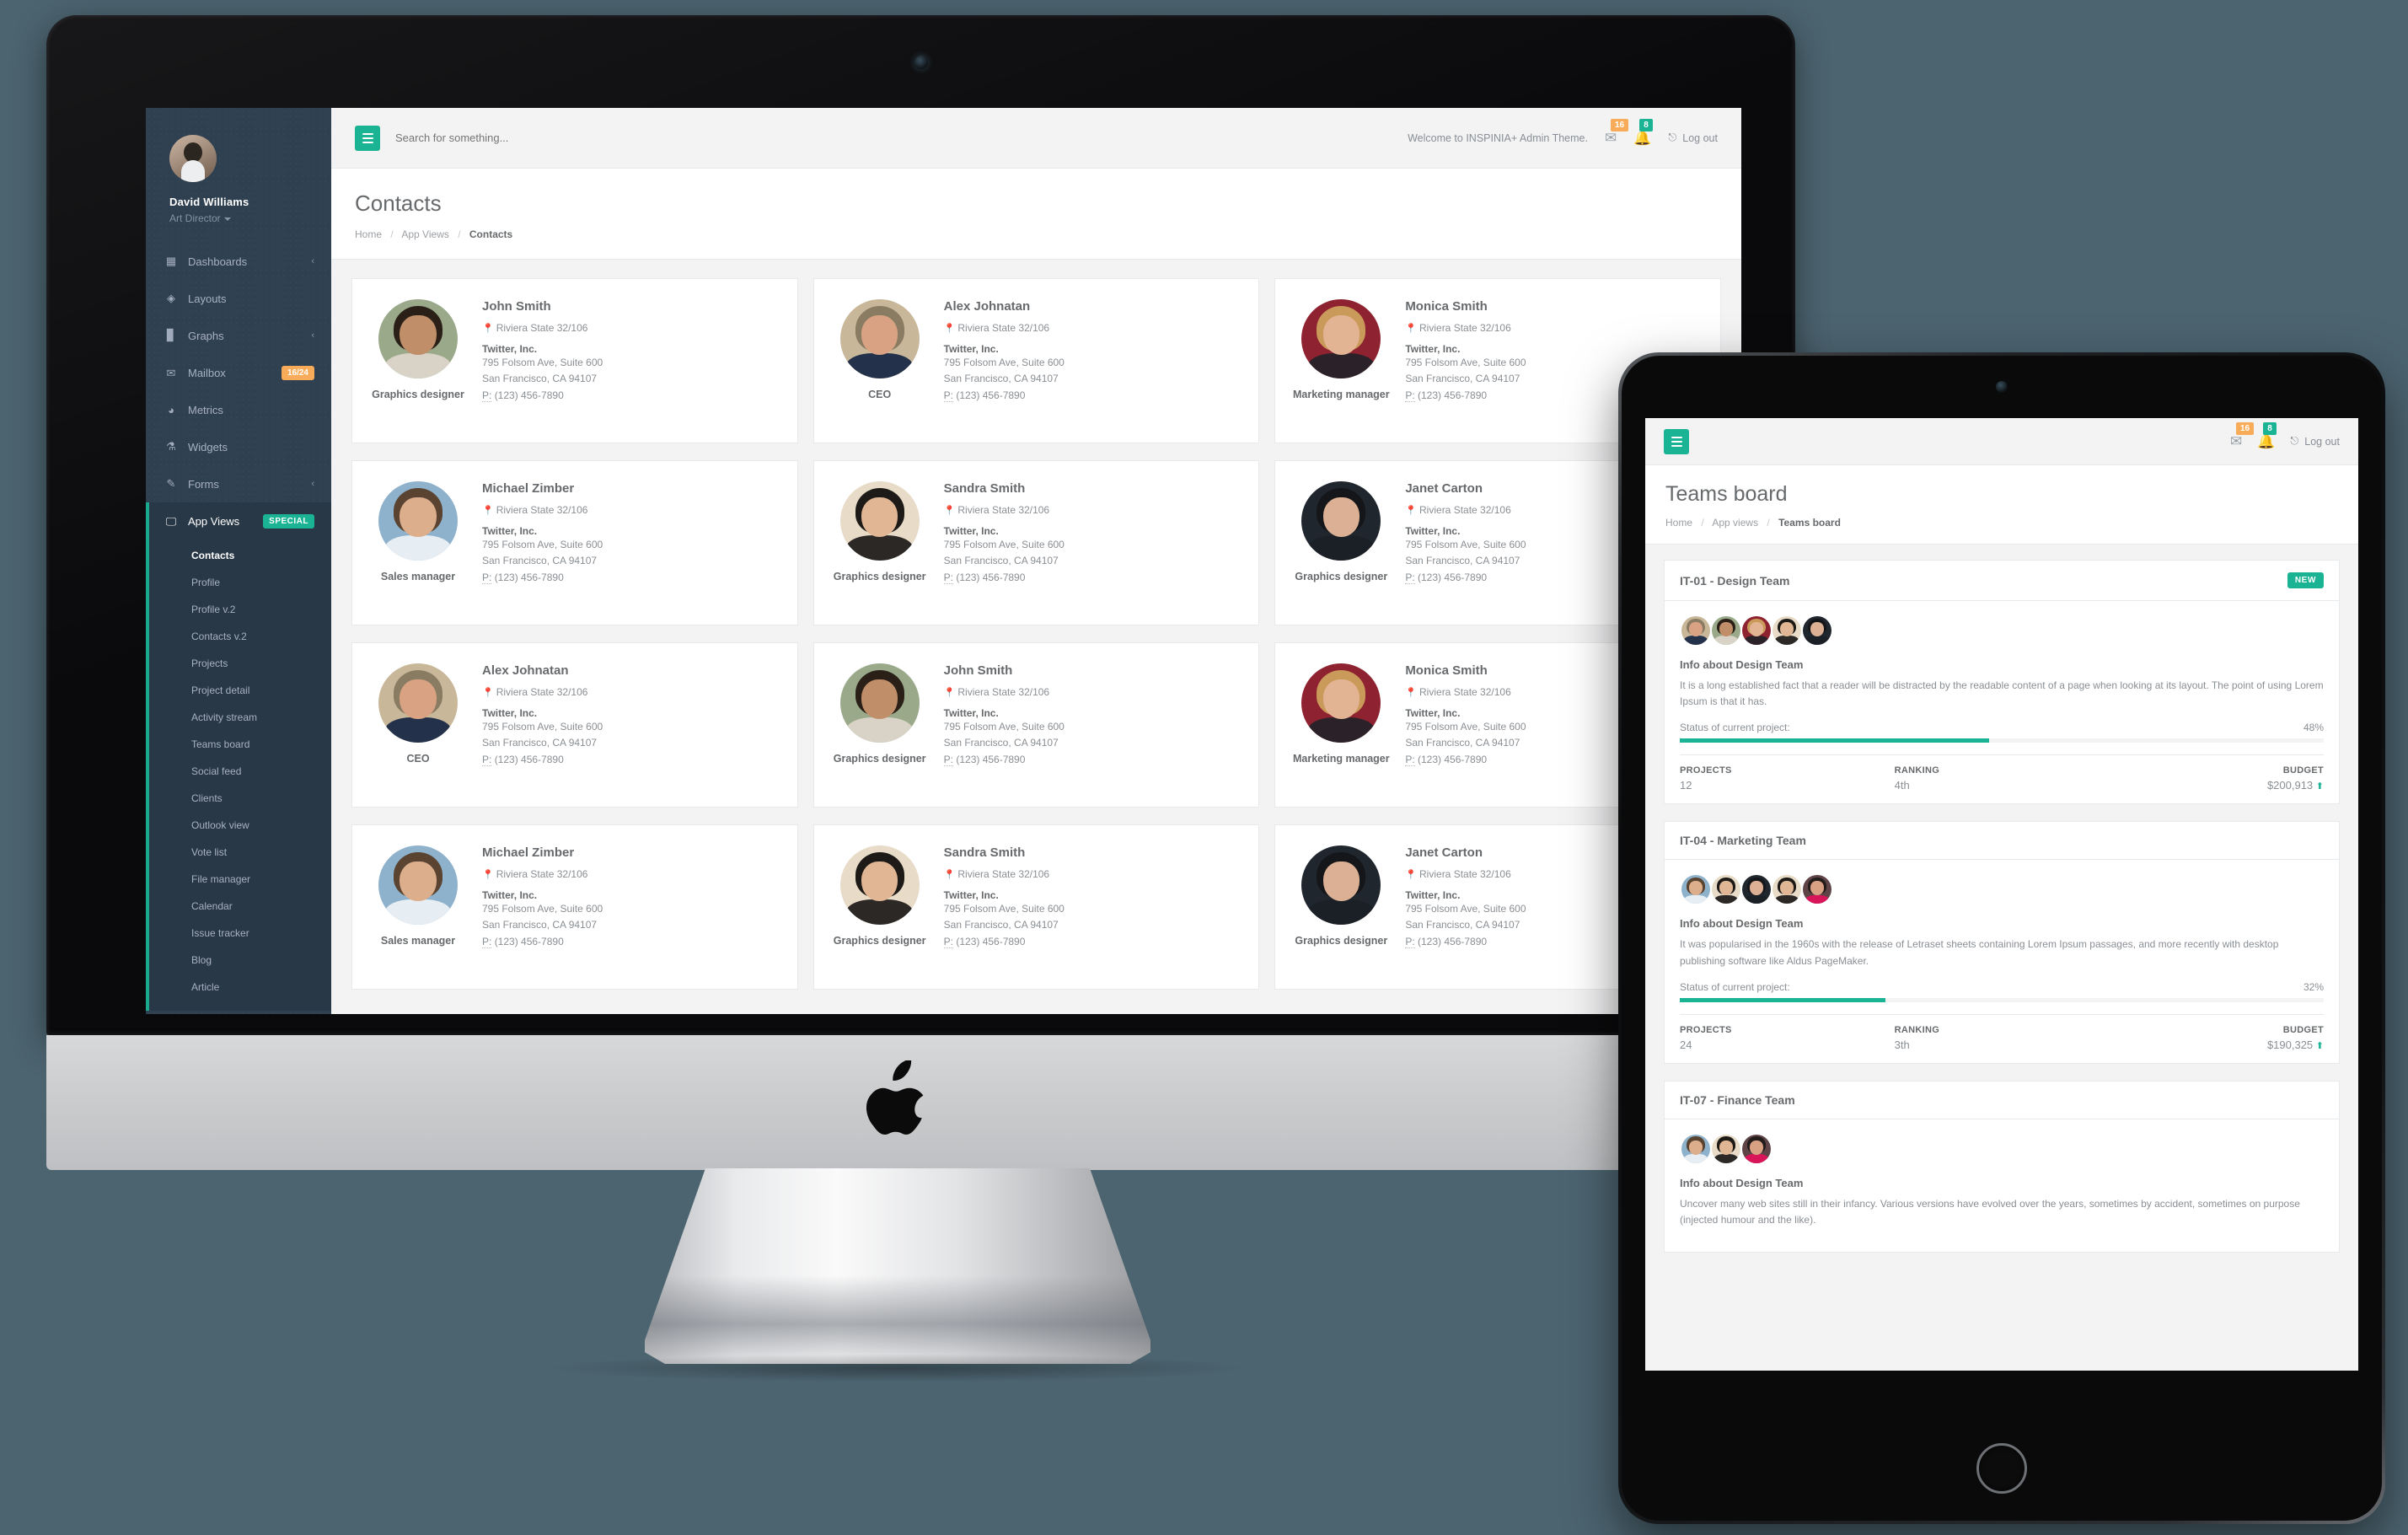  What do you see at coordinates (240, 960) in the screenshot?
I see `sidebar-item-blog: Blog` at bounding box center [240, 960].